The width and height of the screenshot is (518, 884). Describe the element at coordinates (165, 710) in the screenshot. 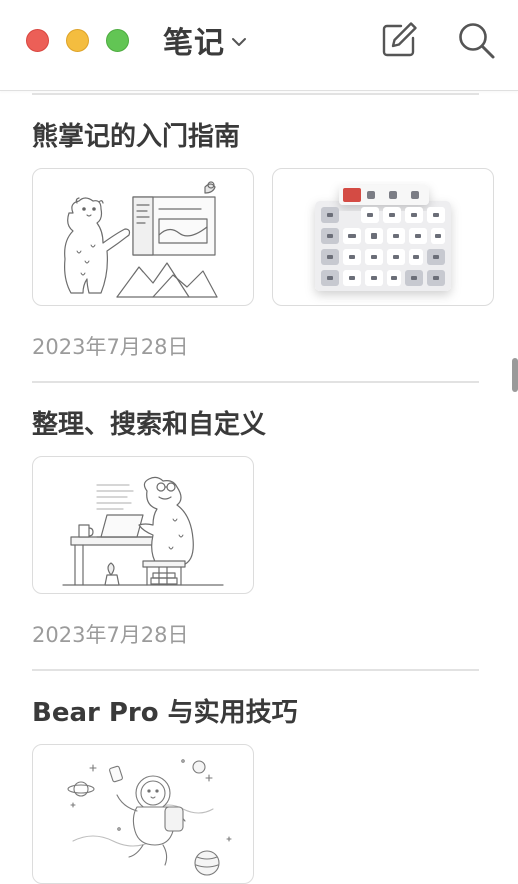

I see `note-title: Bear Pro 与实用技巧` at that location.